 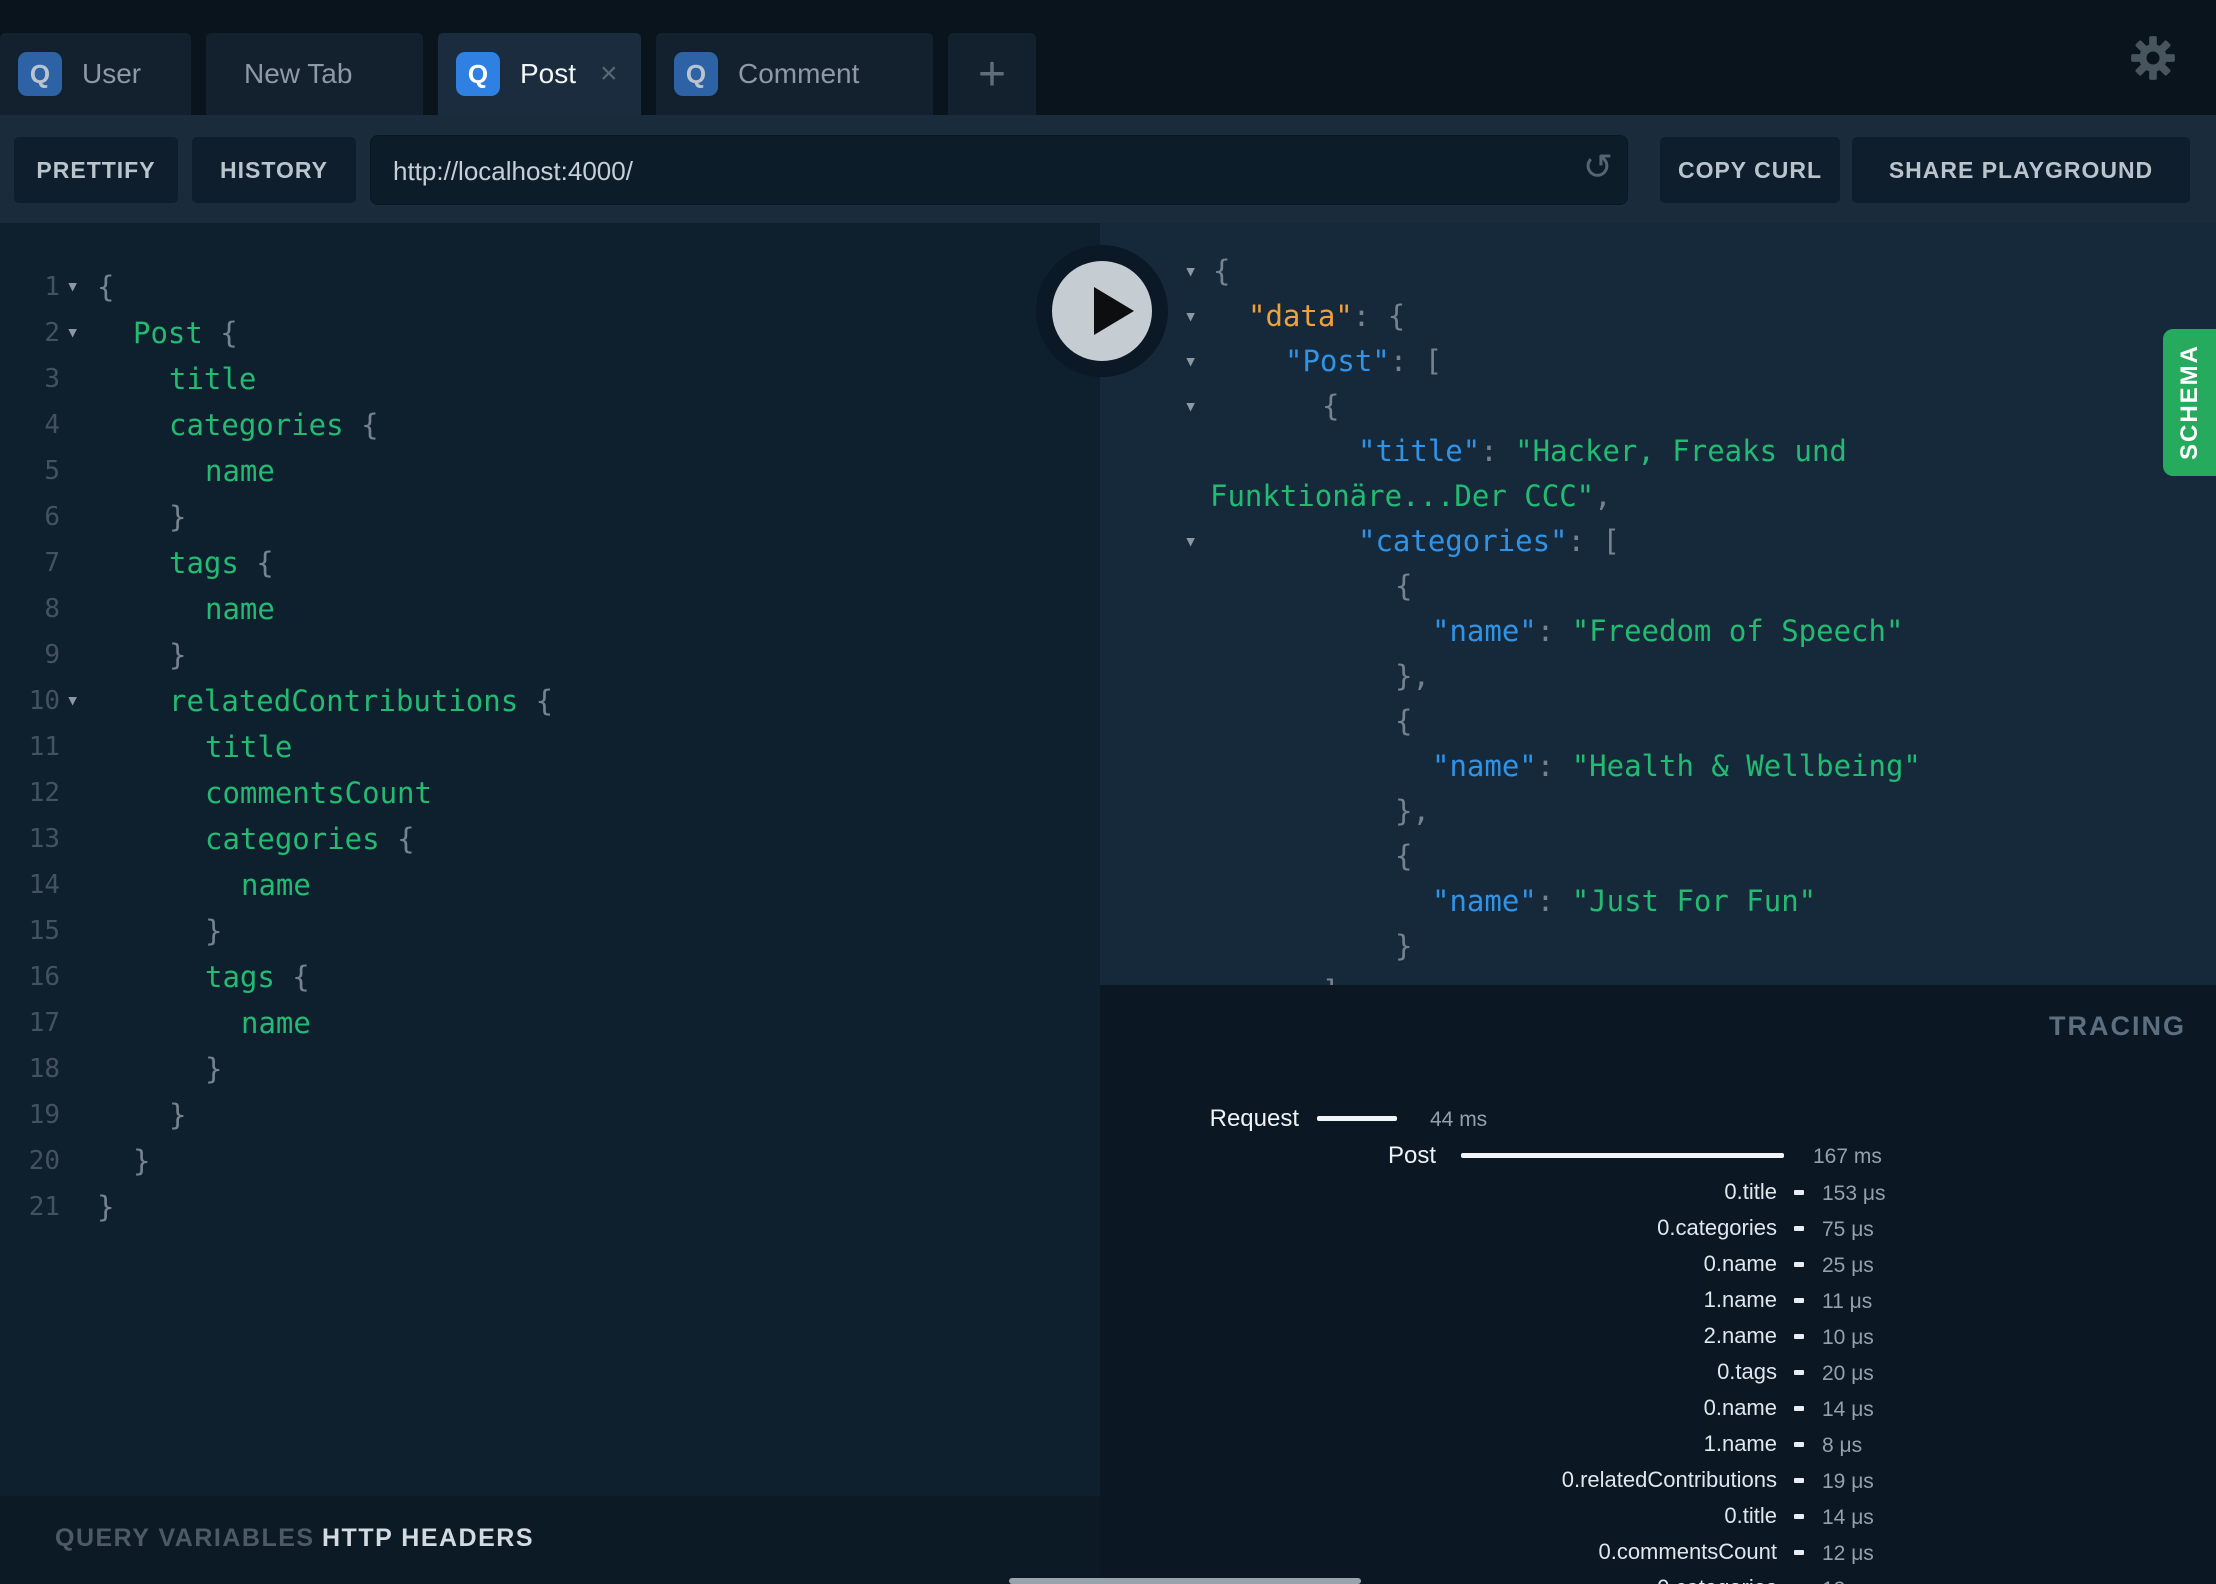 What do you see at coordinates (44, 701) in the screenshot?
I see `line-number: 10` at bounding box center [44, 701].